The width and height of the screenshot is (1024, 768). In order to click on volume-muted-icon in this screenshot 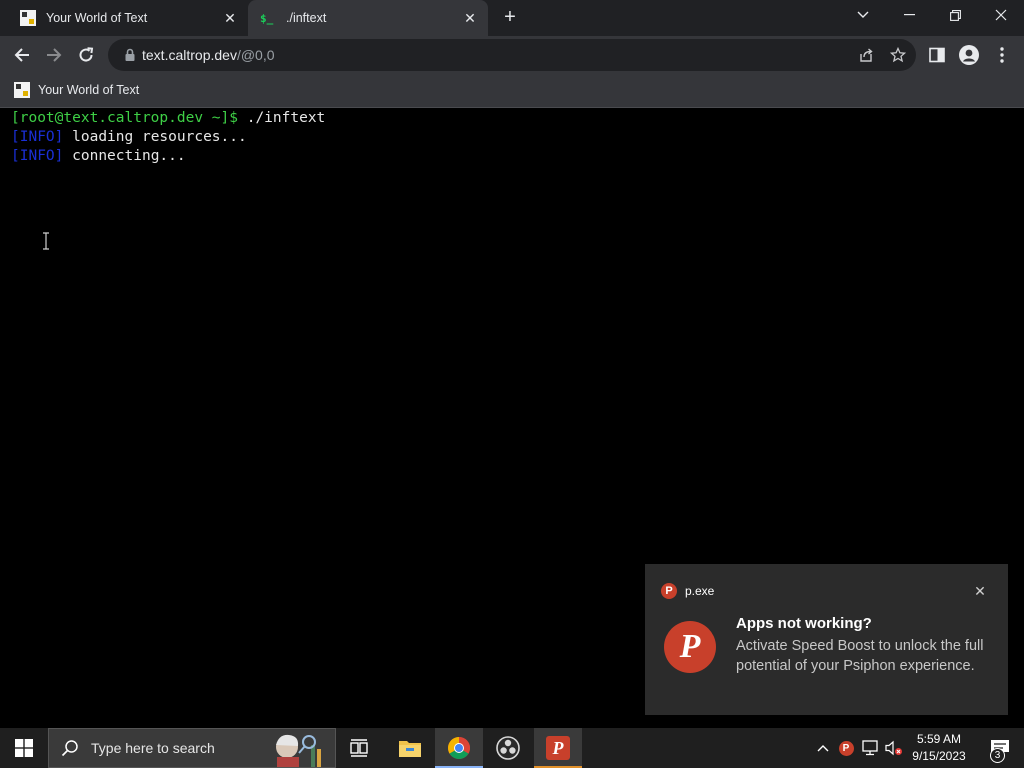, I will do `click(894, 748)`.